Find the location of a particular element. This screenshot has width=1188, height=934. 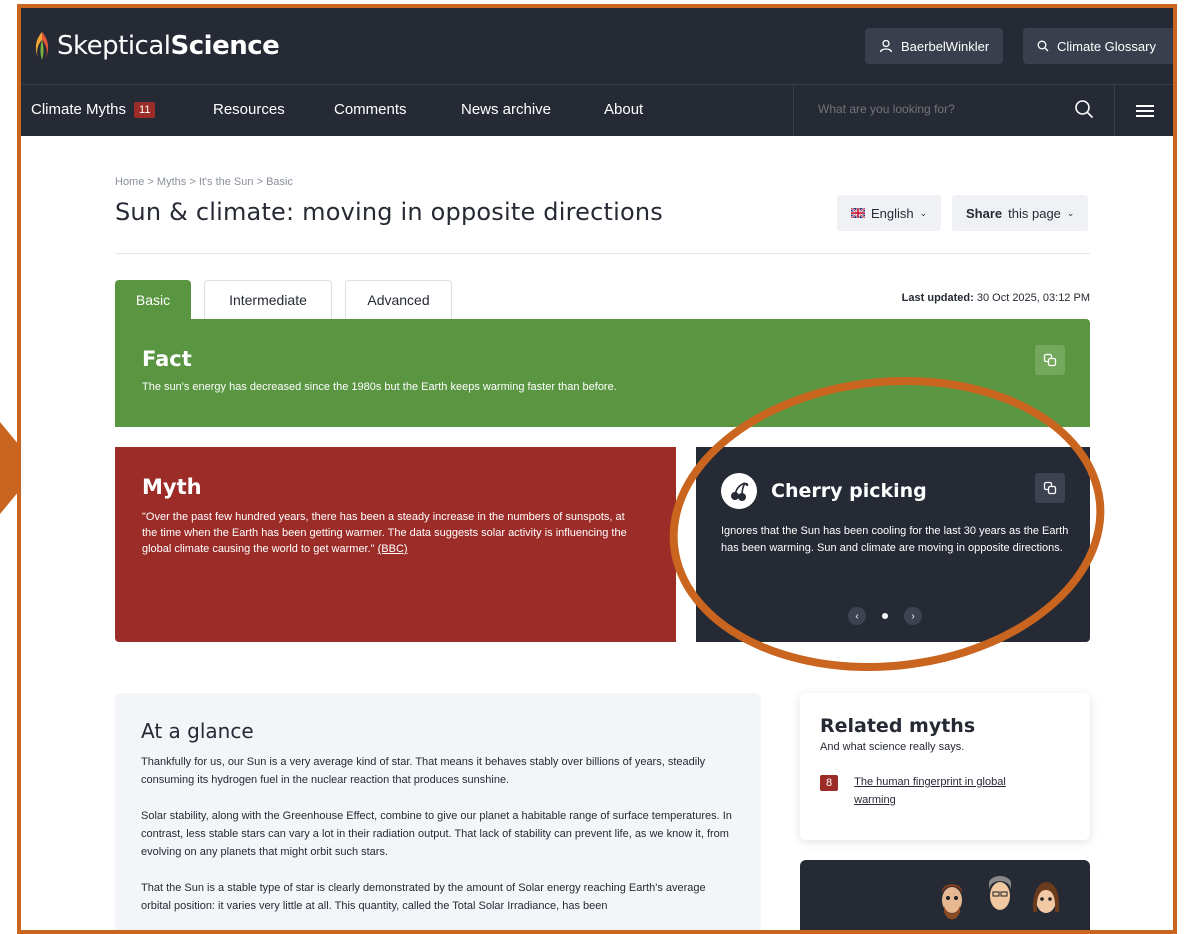

related-myth-link: The human fingerprint in global warming is located at coordinates (944, 791).